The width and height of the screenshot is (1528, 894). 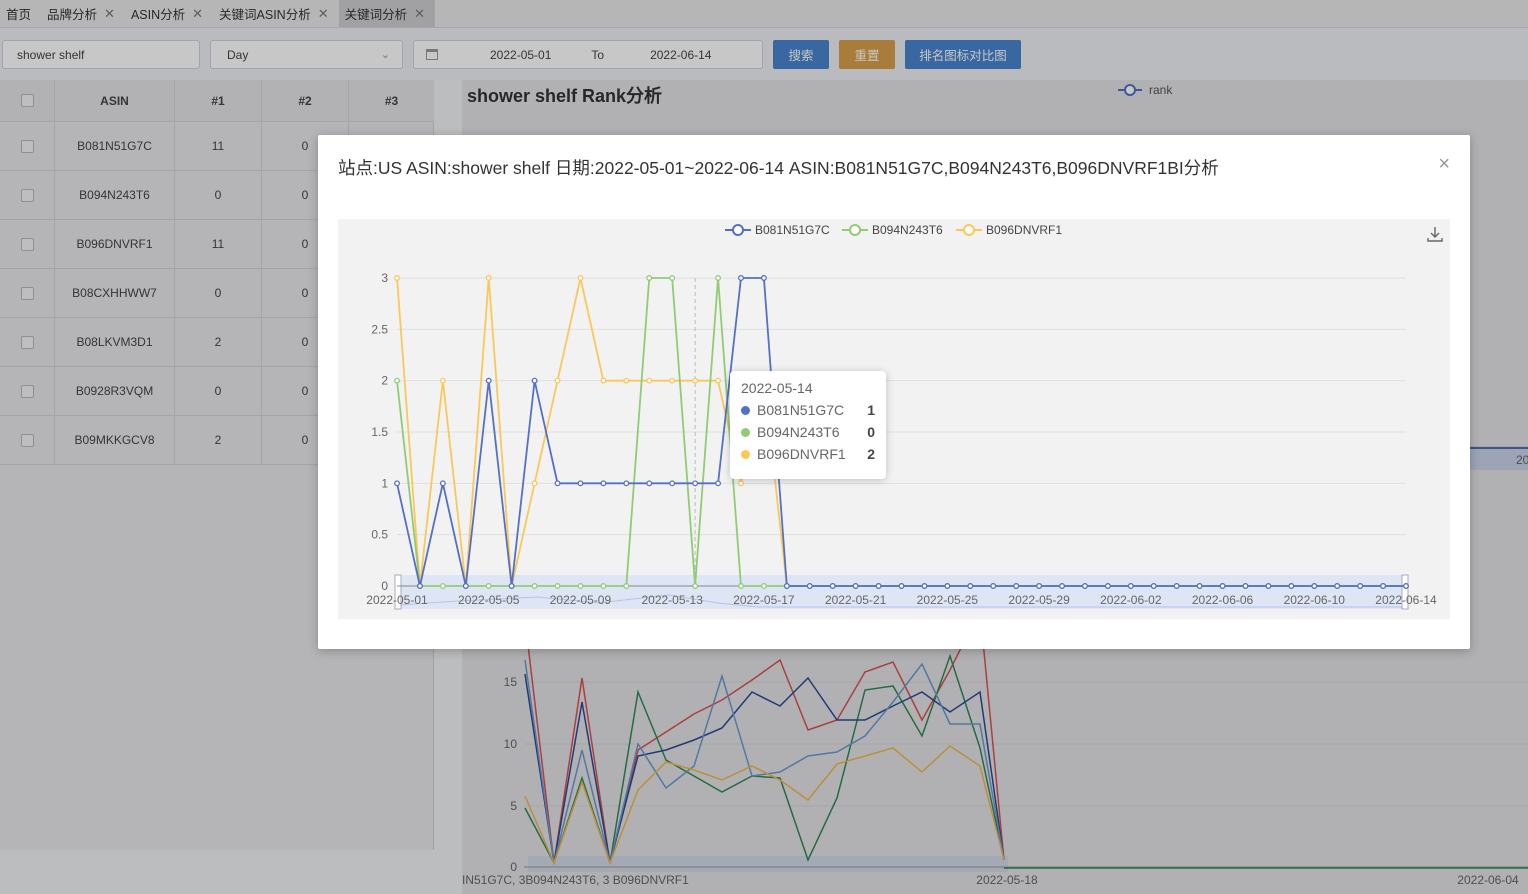 I want to click on x-tick-label: 2022-05-01, so click(x=397, y=600).